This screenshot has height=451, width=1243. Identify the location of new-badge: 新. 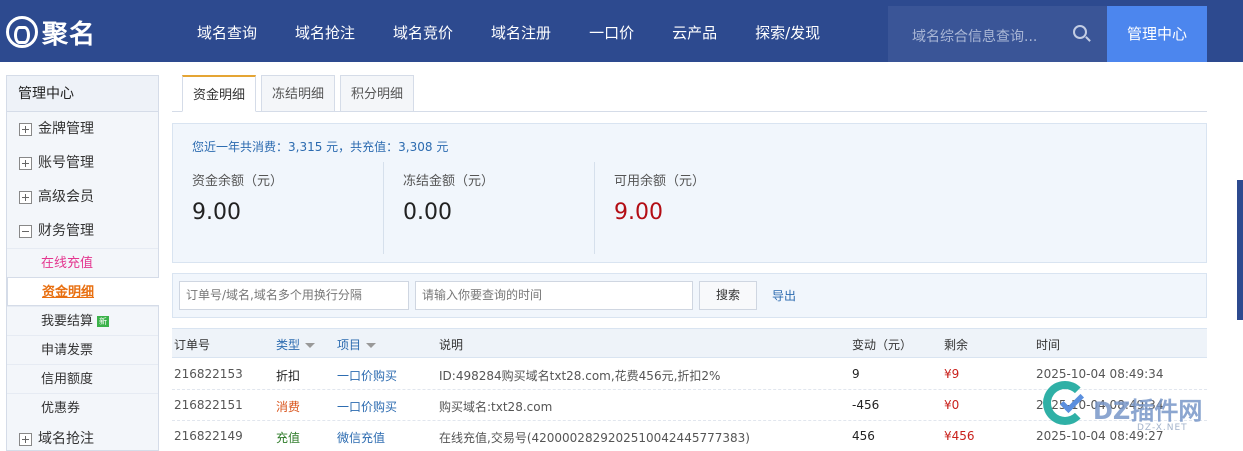
(103, 321).